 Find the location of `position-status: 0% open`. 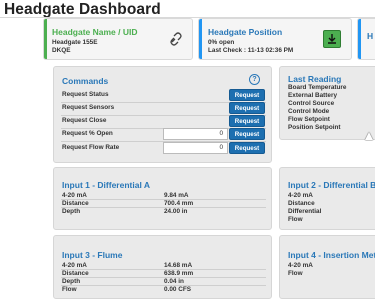

position-status: 0% open is located at coordinates (221, 42).